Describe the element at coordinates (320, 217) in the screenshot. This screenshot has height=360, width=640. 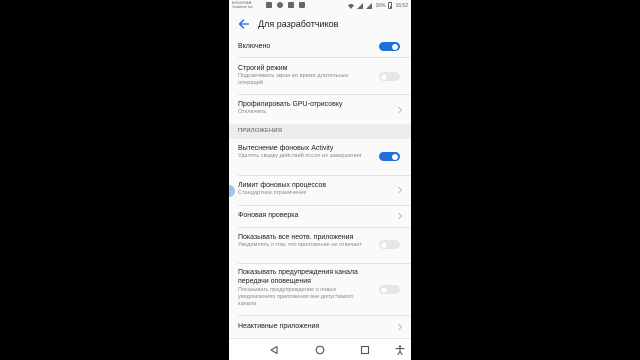
I see `setting-bg-check: Фоновая проверка` at that location.